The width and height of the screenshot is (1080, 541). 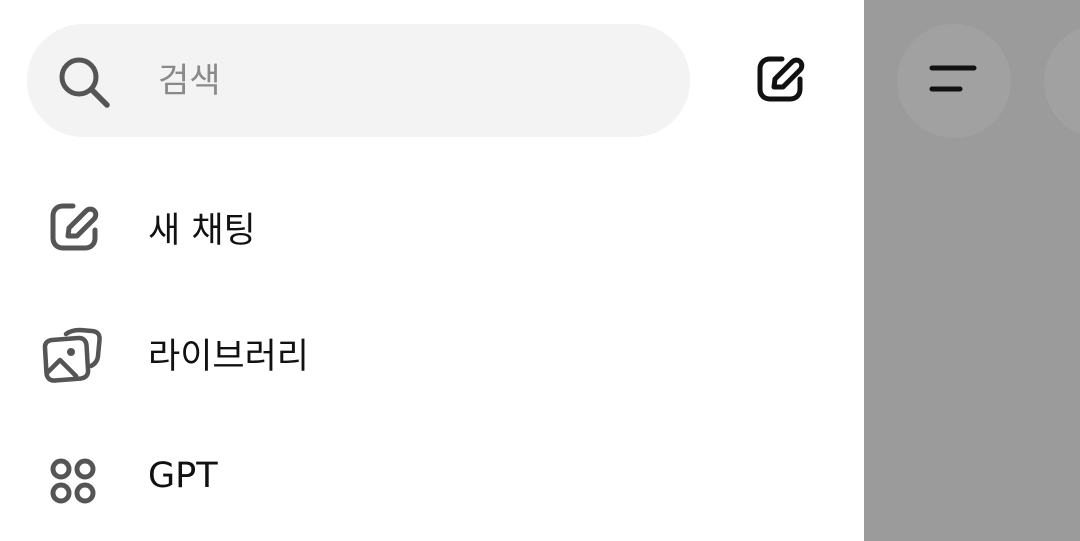 I want to click on menu-item-label: GPT, so click(x=183, y=476).